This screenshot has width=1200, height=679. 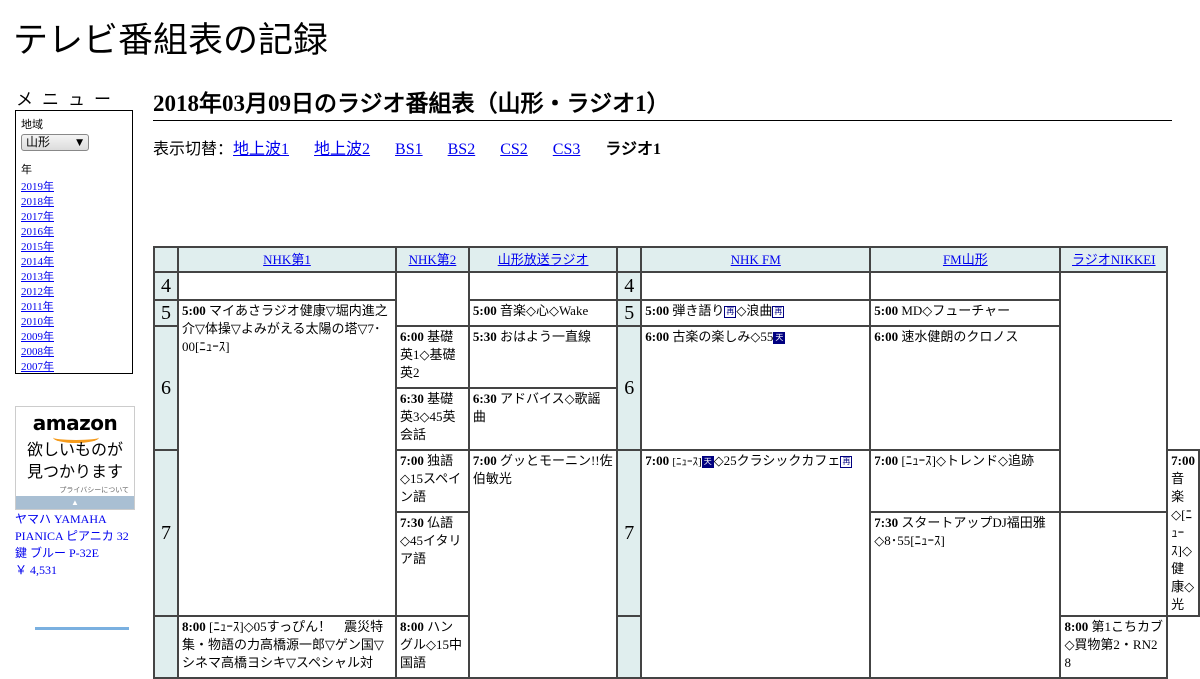 I want to click on product-name-line: 鍵 ブルー P-32E, so click(x=57, y=553).